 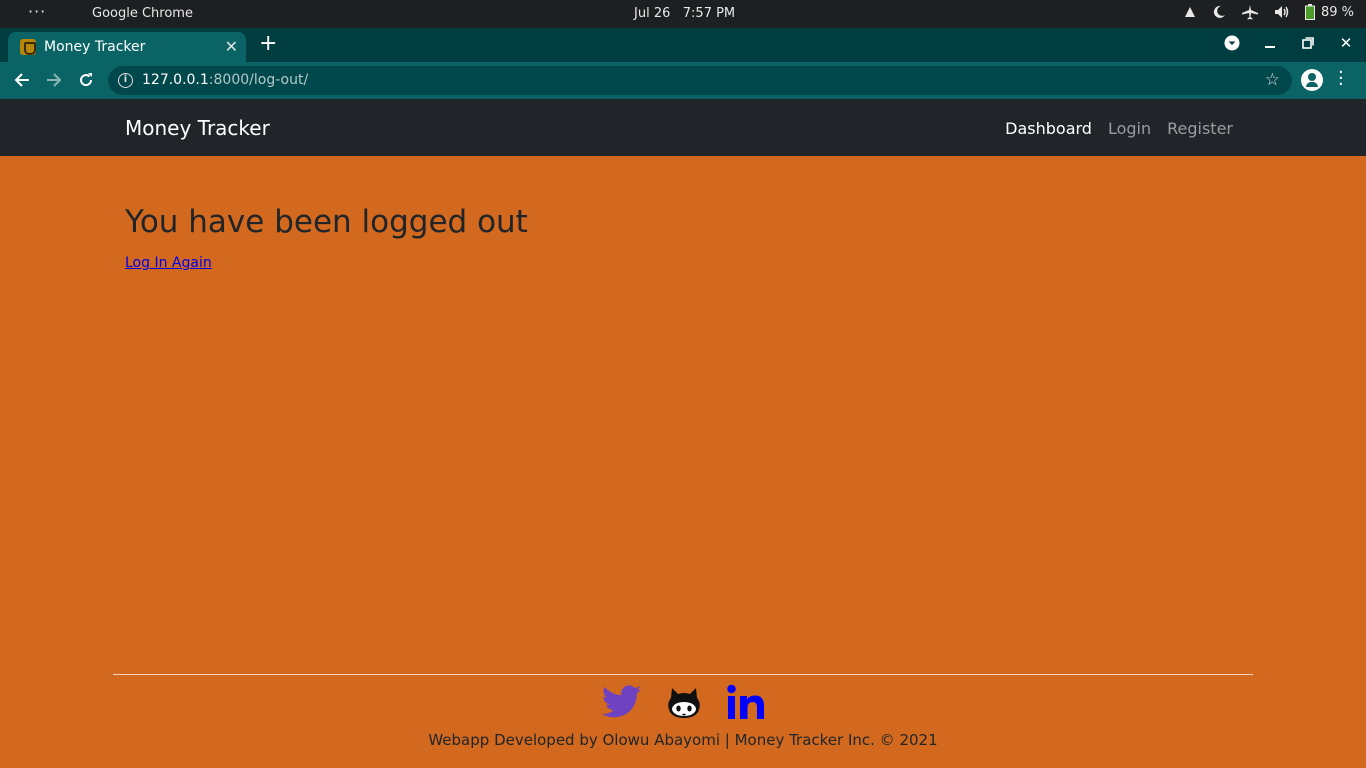 I want to click on url-path: :8000/log-out/, so click(x=258, y=80).